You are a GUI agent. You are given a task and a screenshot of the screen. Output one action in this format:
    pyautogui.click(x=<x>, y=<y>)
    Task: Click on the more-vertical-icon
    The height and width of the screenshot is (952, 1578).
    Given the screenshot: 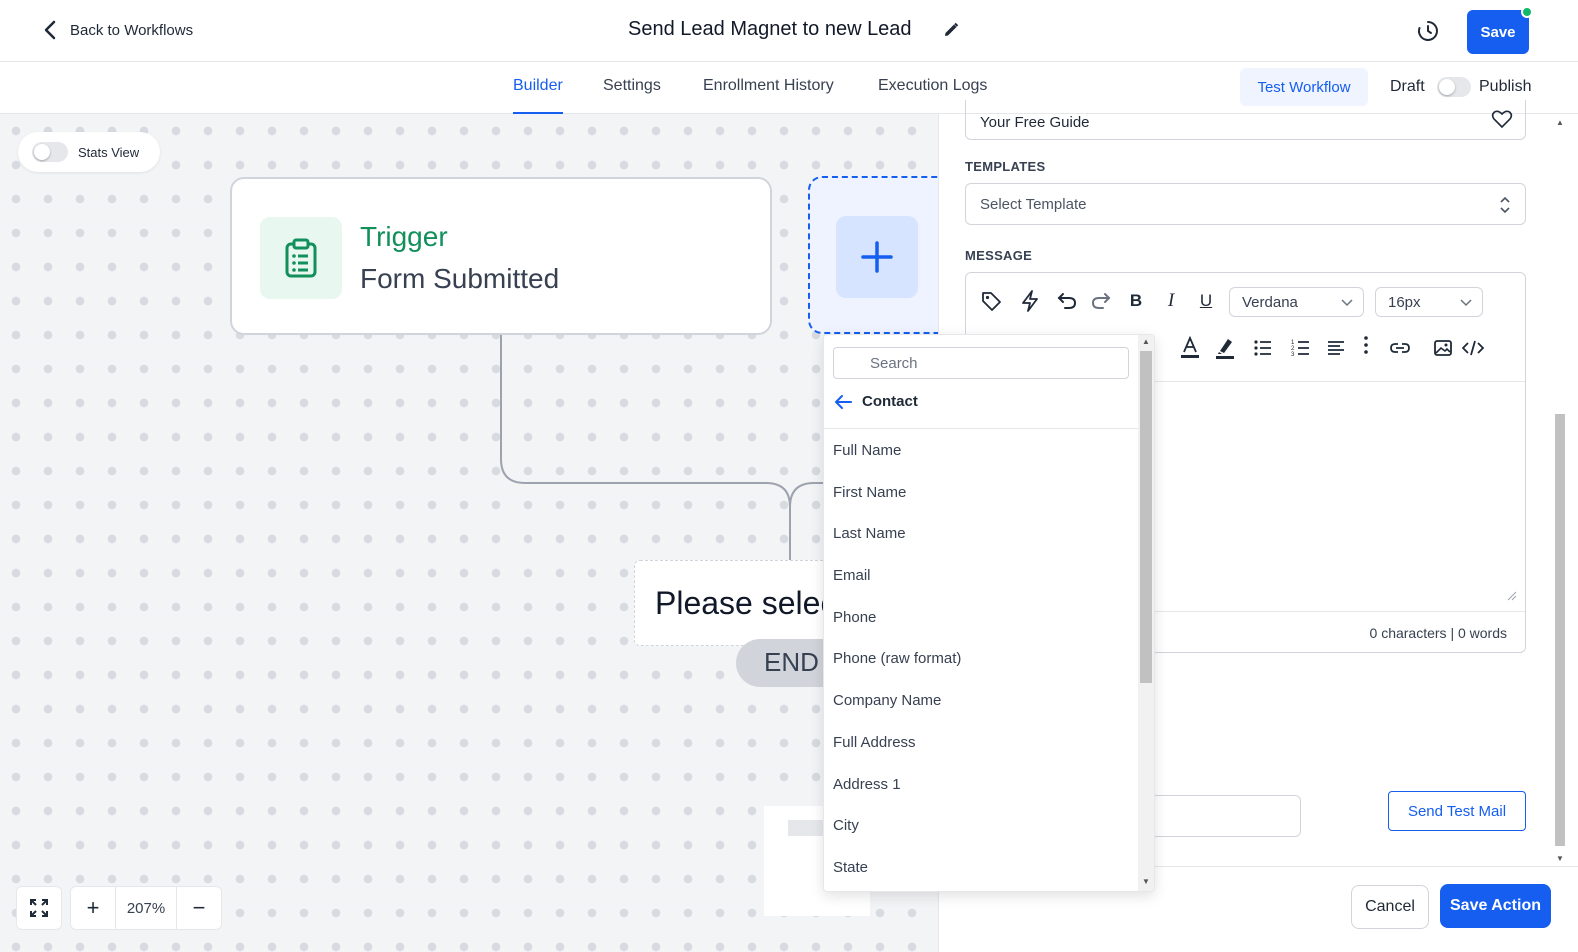 What is the action you would take?
    pyautogui.click(x=1366, y=345)
    